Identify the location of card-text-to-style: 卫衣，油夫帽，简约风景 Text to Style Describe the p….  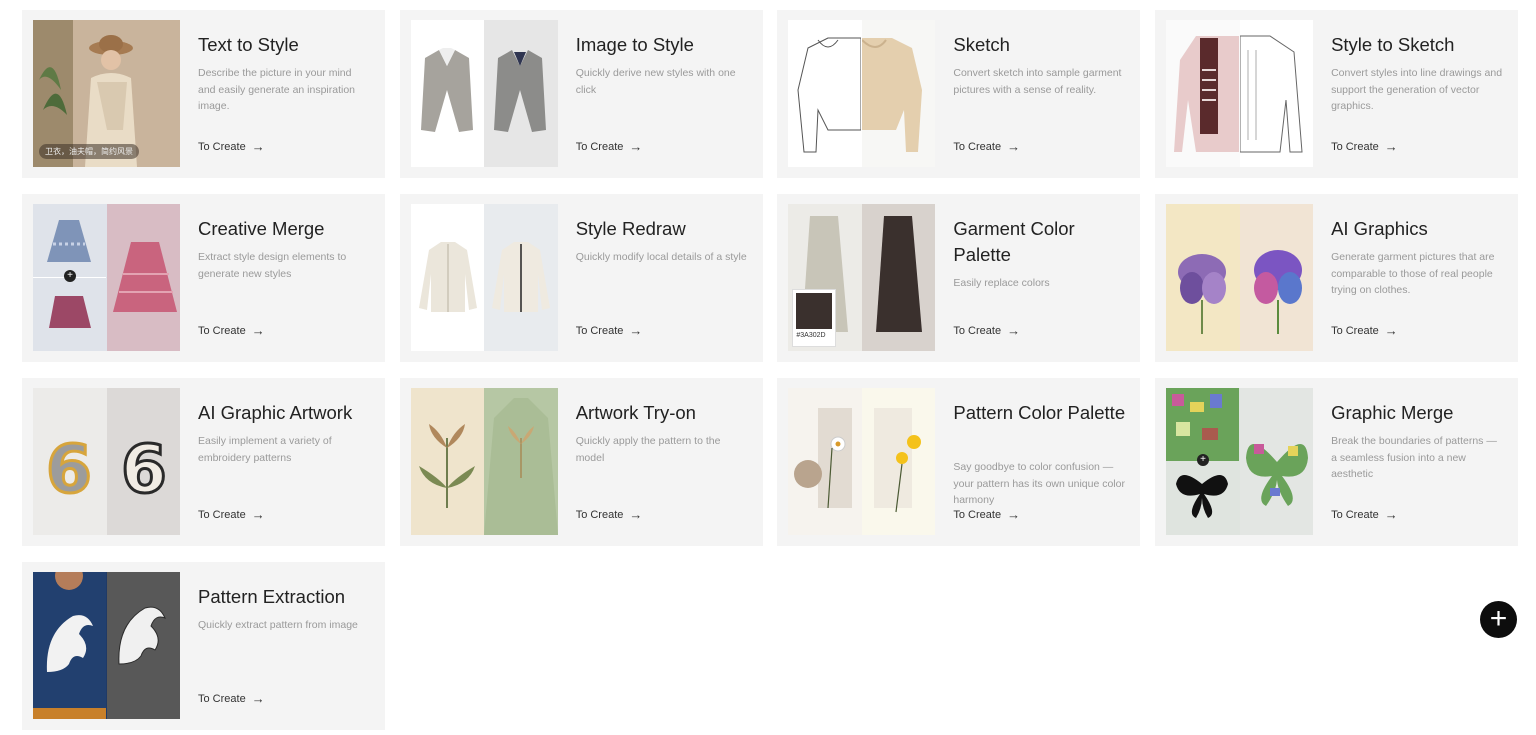
(203, 94).